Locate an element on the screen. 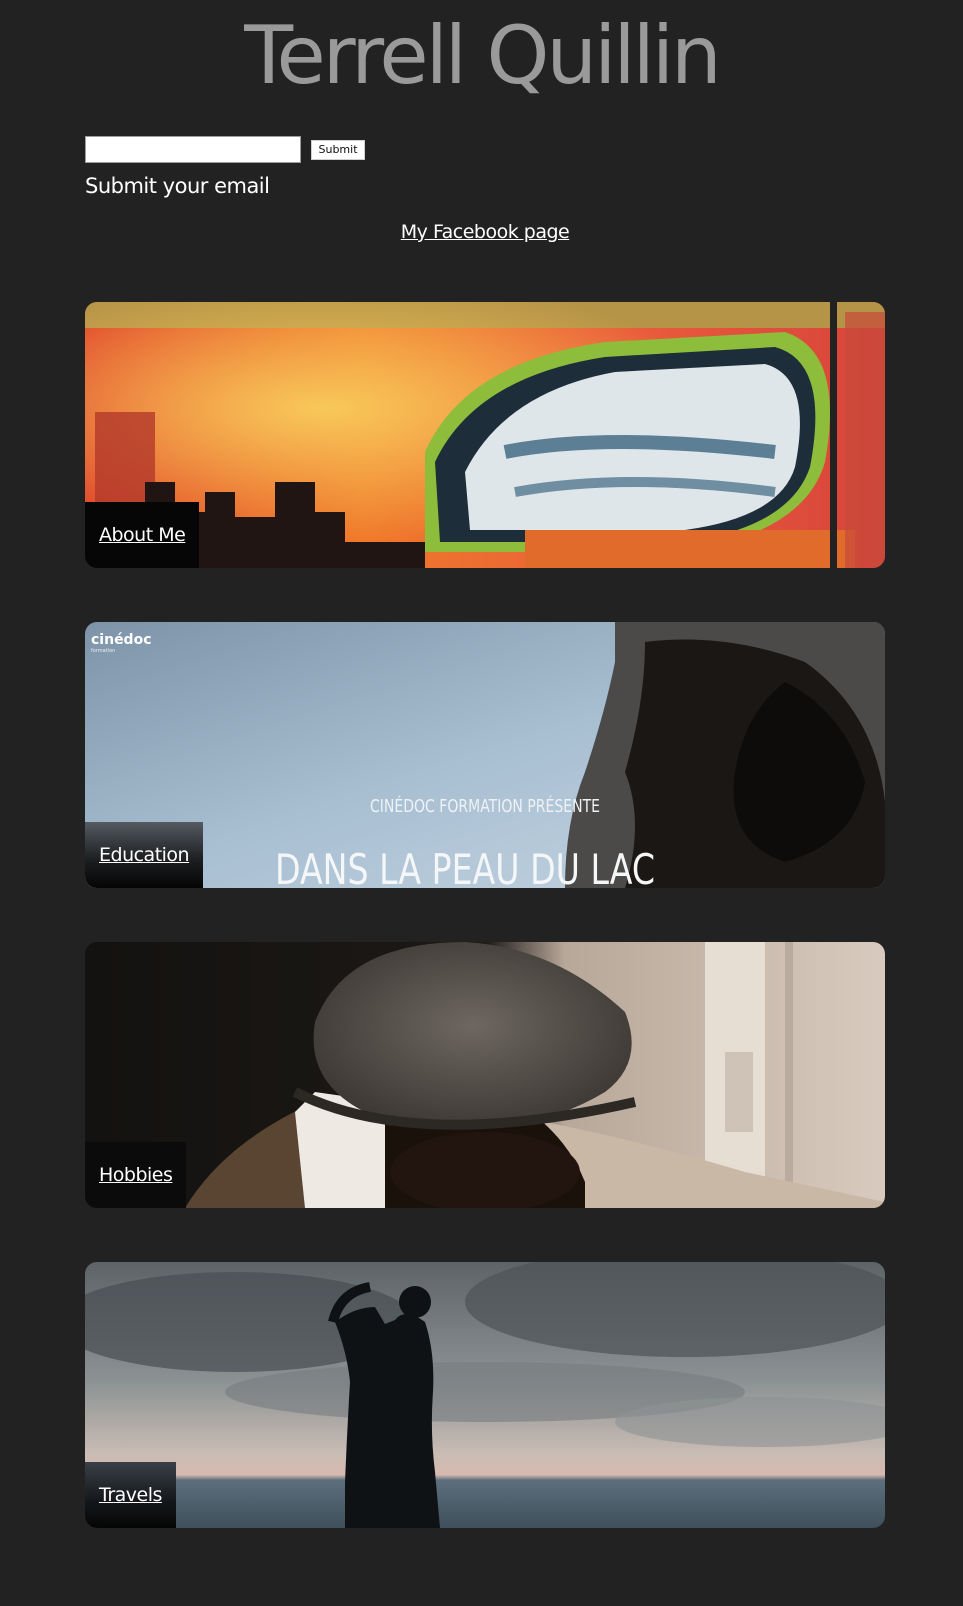  hobbies-card: Hobbies is located at coordinates (485, 1075).